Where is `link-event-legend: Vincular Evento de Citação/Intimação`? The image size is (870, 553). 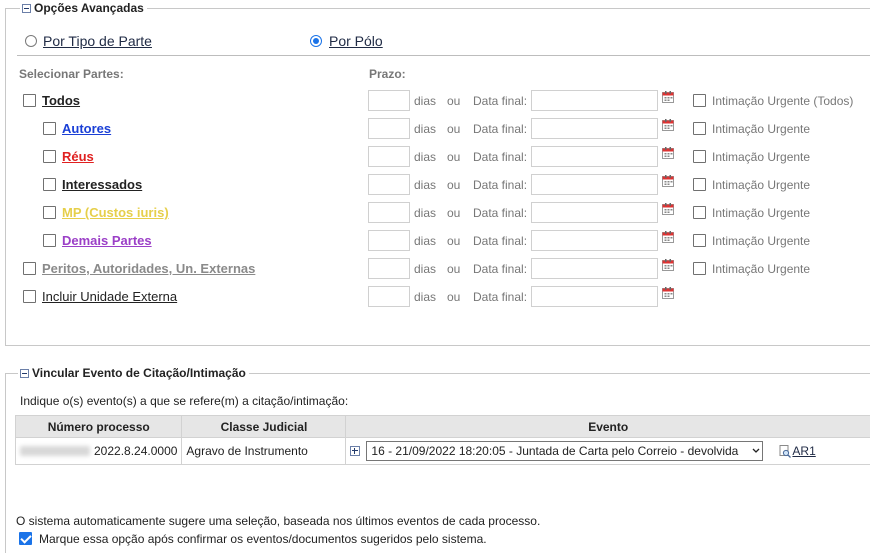 link-event-legend: Vincular Evento de Citação/Intimação is located at coordinates (133, 373).